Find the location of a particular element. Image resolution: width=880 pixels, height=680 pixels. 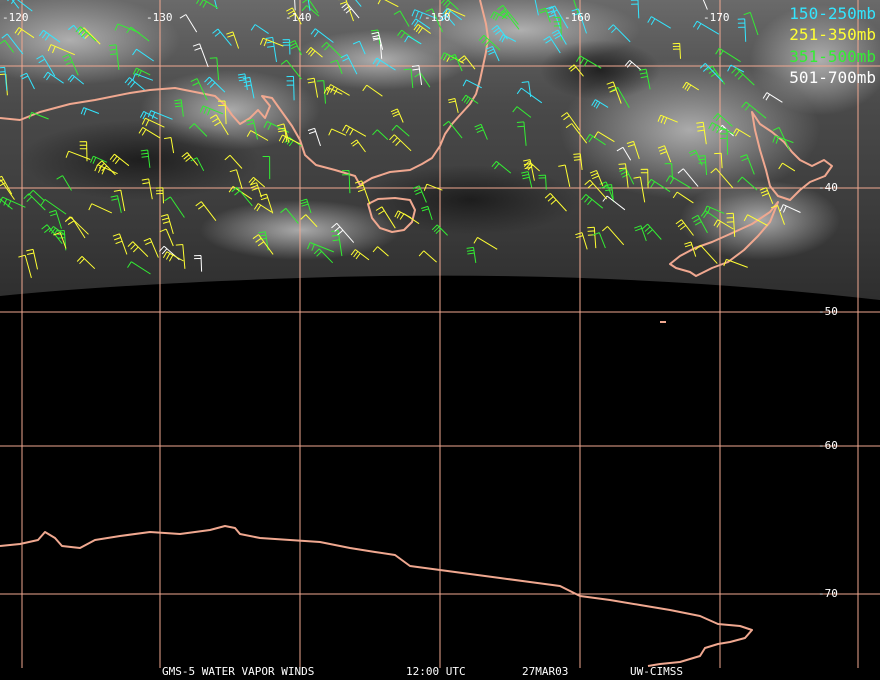

legend-501-700: 501-700mb is located at coordinates (832, 77).